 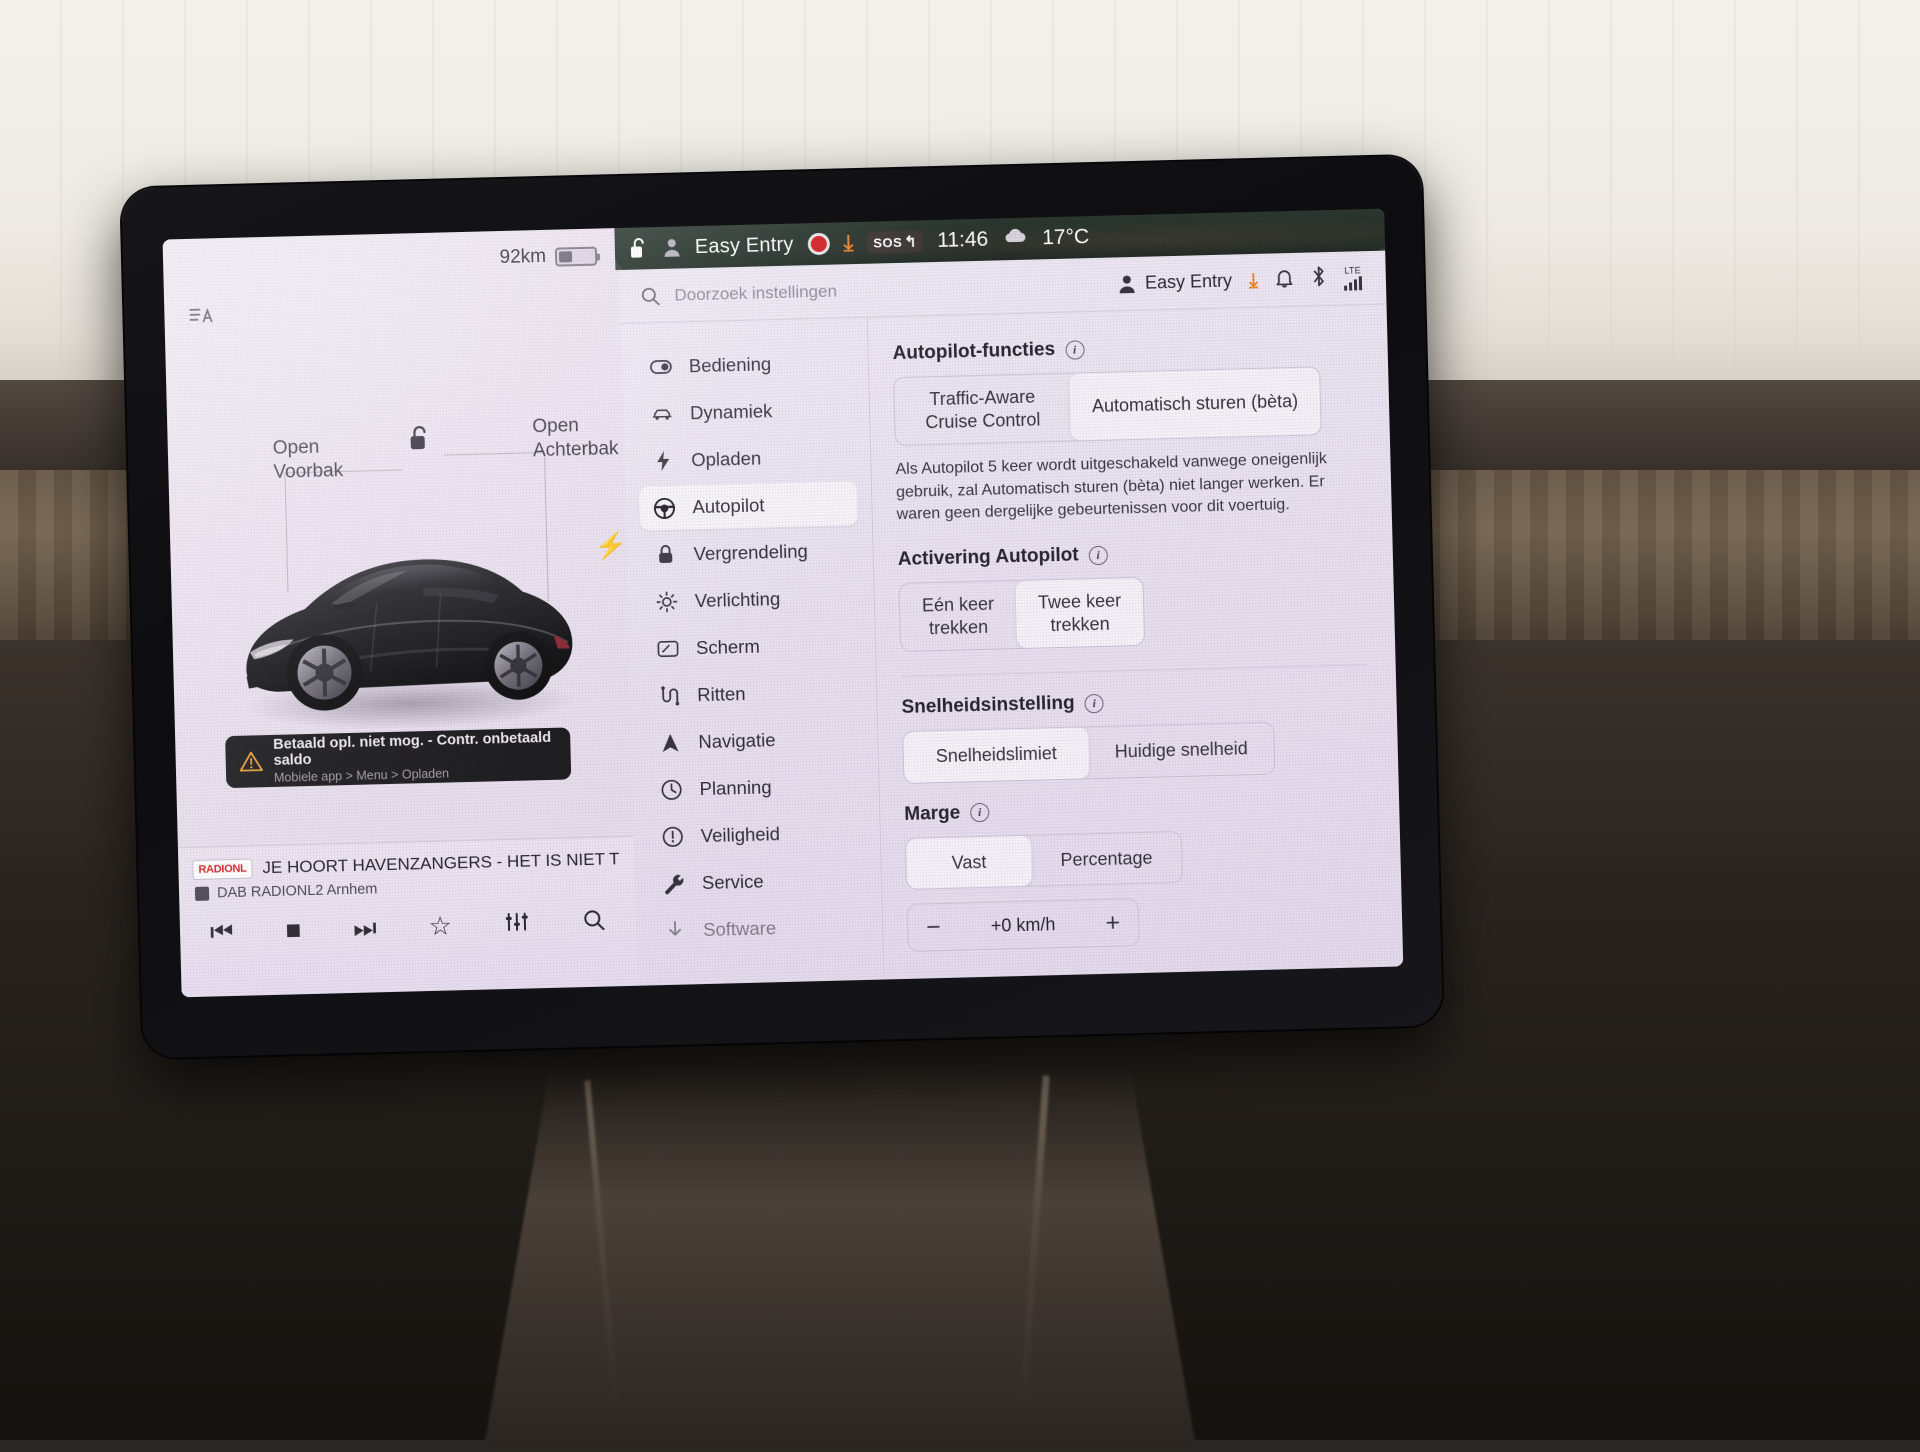 I want to click on open-rear-trunk-button: Open Achterbak, so click(x=575, y=438).